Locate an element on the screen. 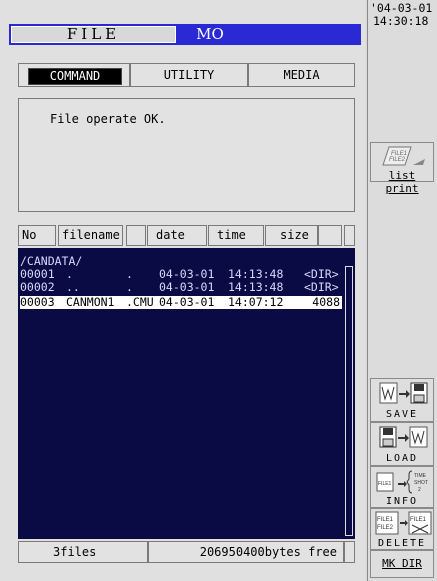  column-time: time is located at coordinates (236, 235).